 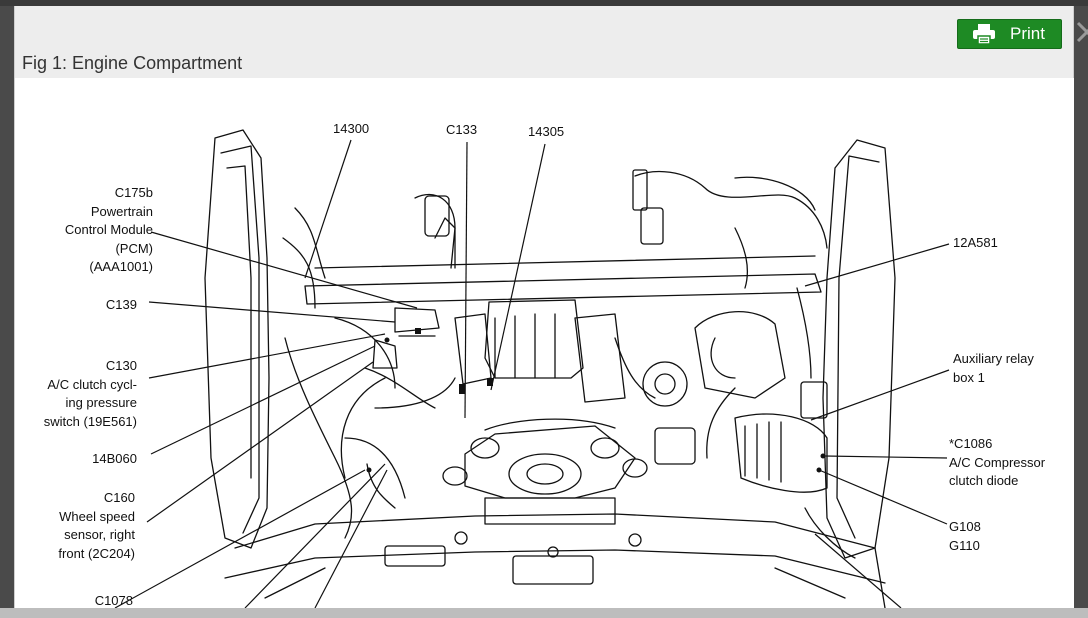 What do you see at coordinates (544, 42) in the screenshot?
I see `dialog-header: Fig 1: Engine Compartment Print` at bounding box center [544, 42].